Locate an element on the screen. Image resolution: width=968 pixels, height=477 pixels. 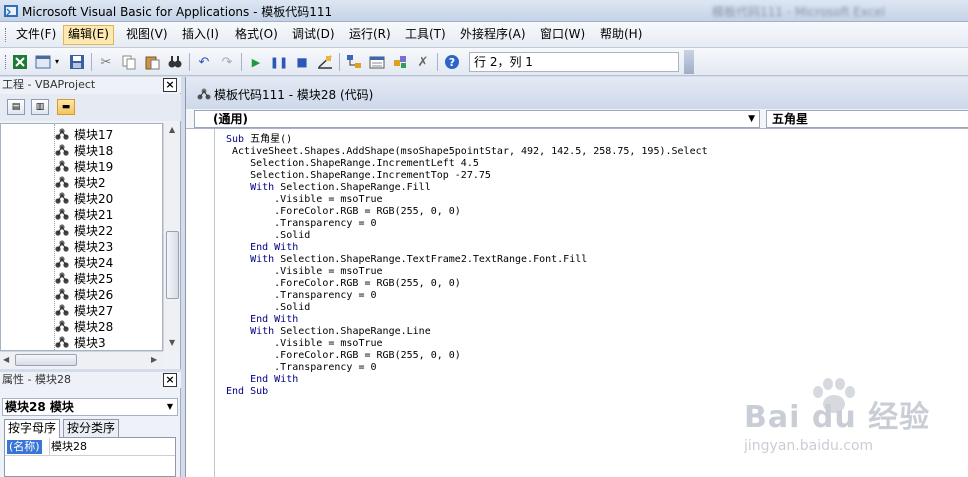
toolbar-separator is located at coordinates (437, 62).